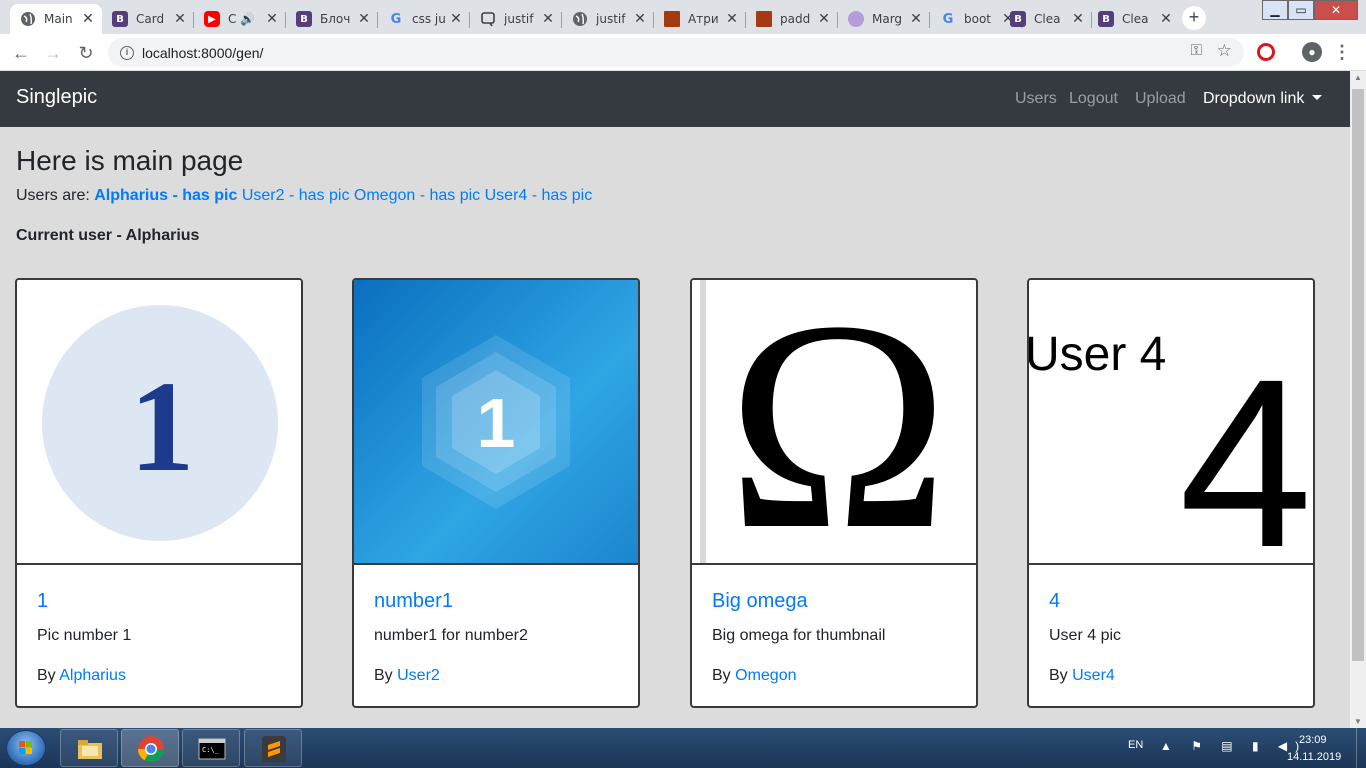 The width and height of the screenshot is (1366, 768). What do you see at coordinates (611, 19) in the screenshot?
I see `tab-title: justif` at bounding box center [611, 19].